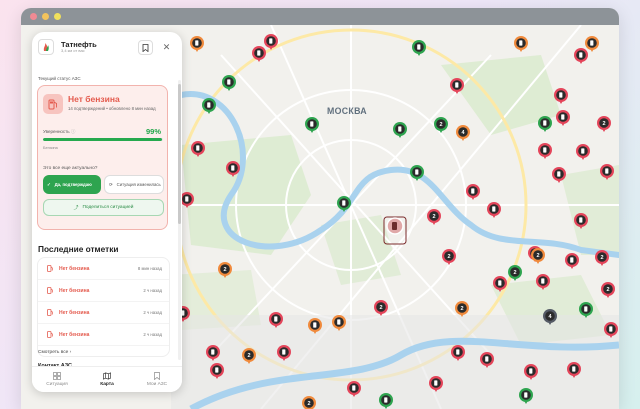 The width and height of the screenshot is (640, 409). Describe the element at coordinates (72, 184) in the screenshot. I see `confirm-button: ✓ Да, подтверждаю` at that location.